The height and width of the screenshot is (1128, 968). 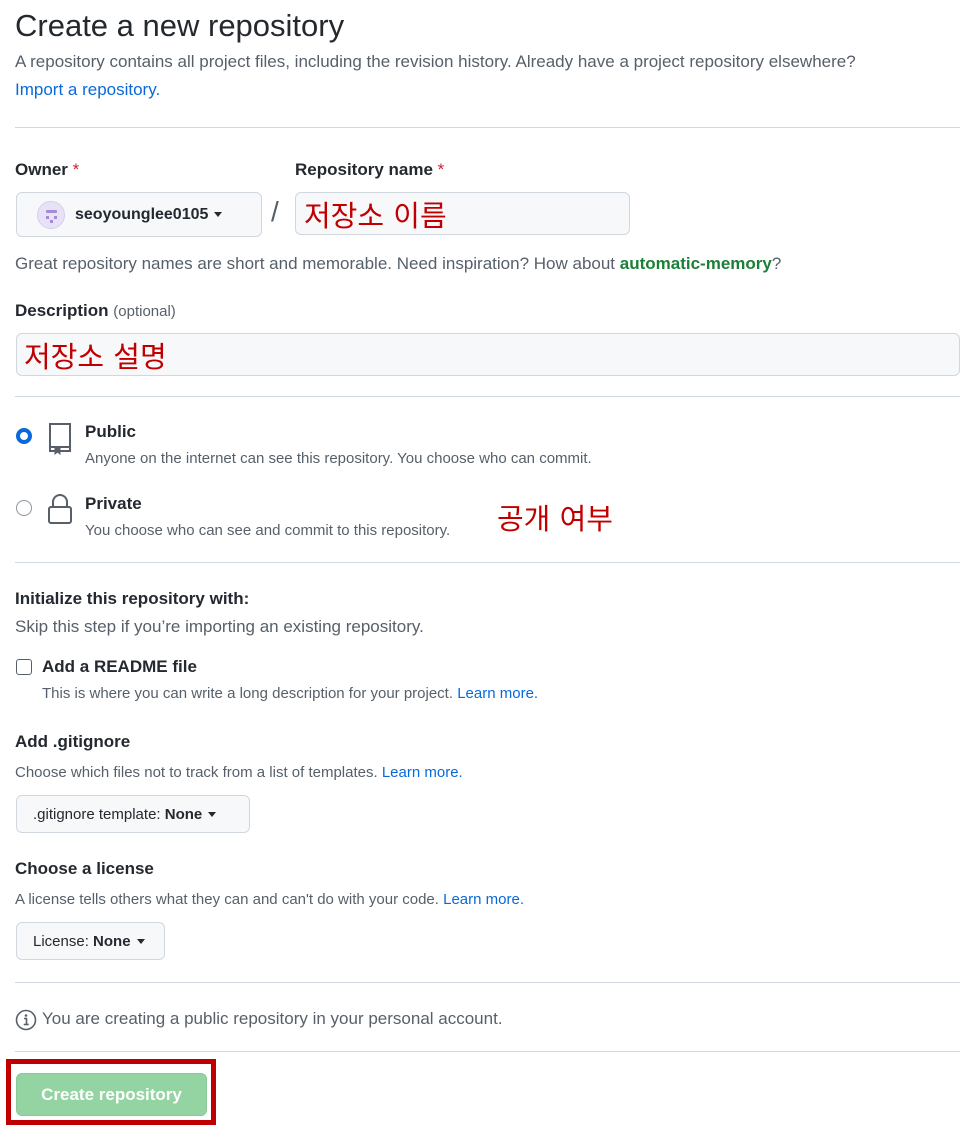 What do you see at coordinates (24, 508) in the screenshot?
I see `private-radio` at bounding box center [24, 508].